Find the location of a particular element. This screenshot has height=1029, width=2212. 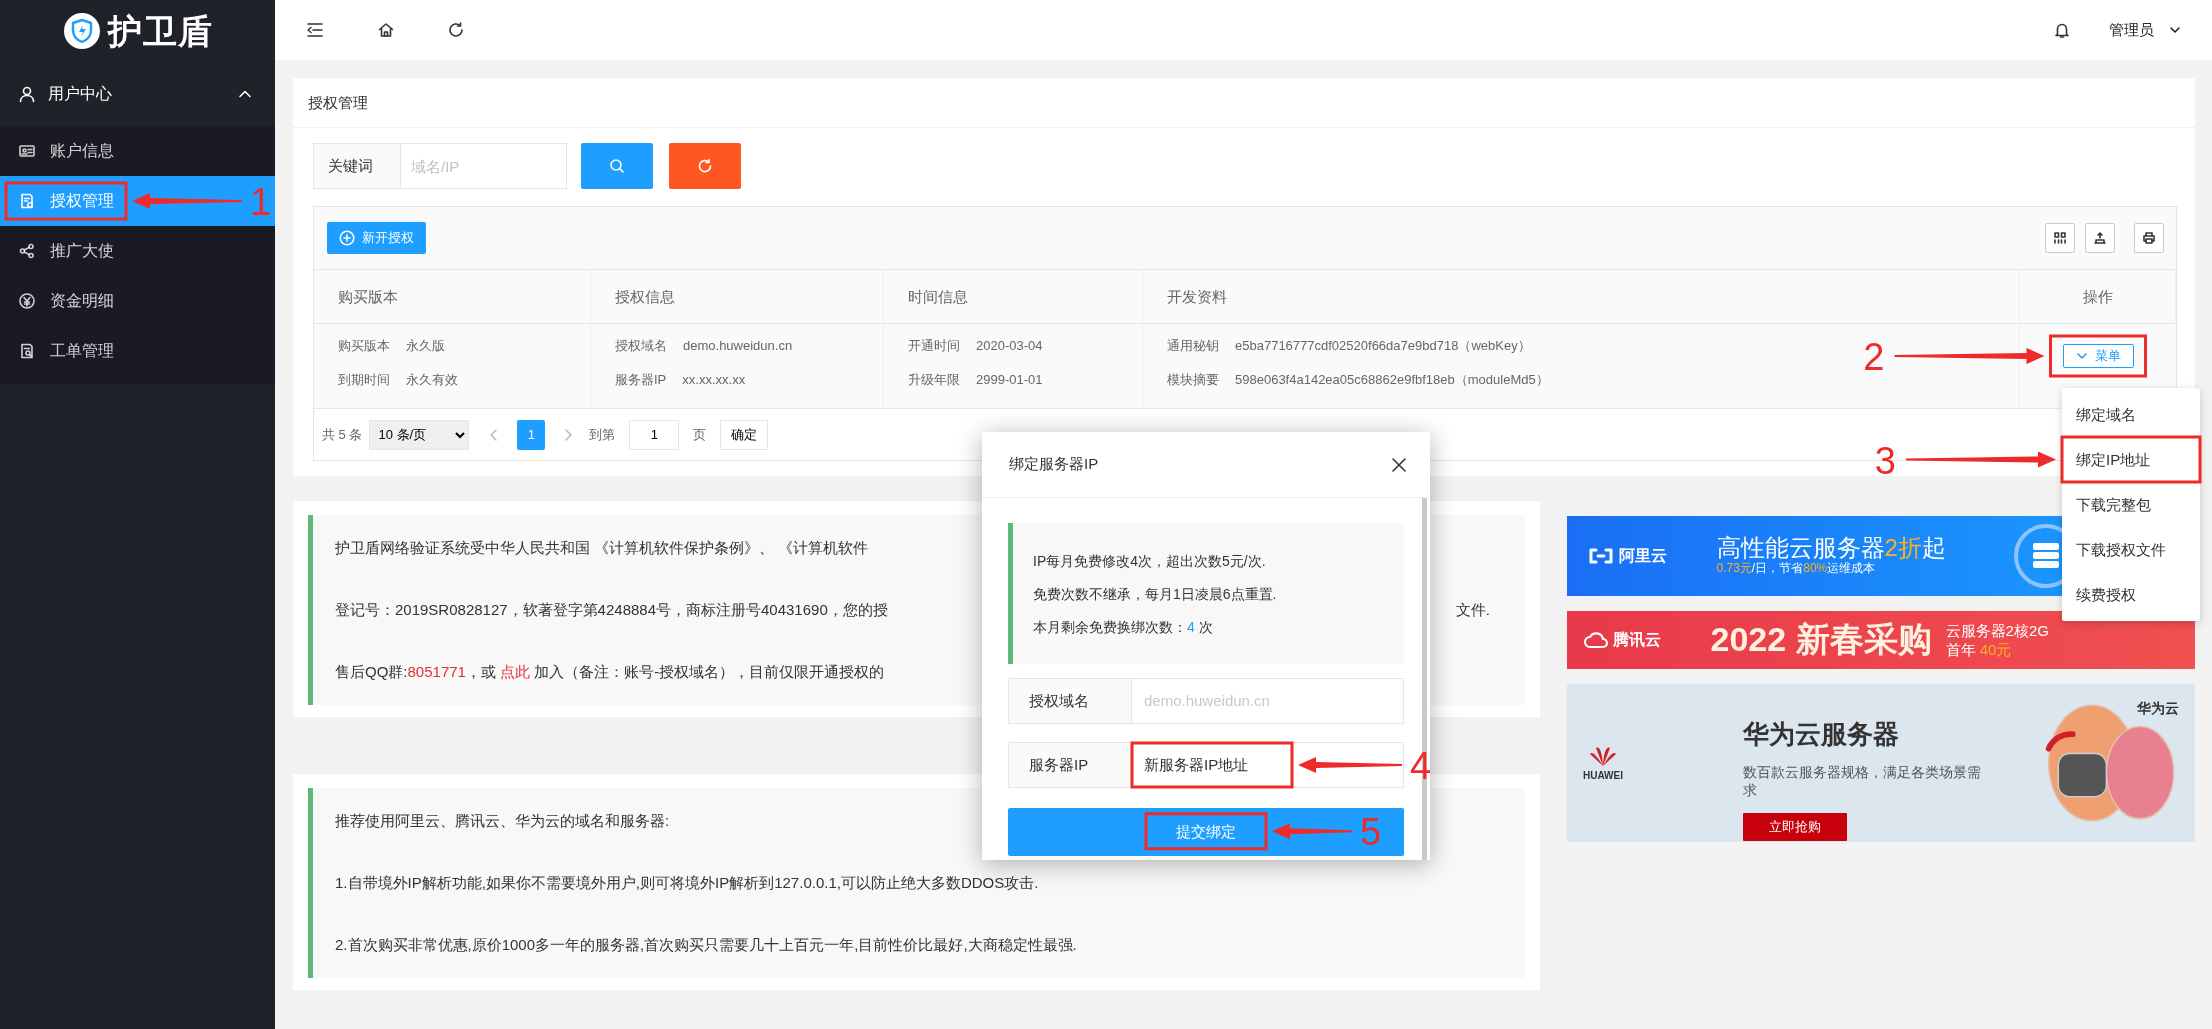

column-header: 操作 is located at coordinates (2098, 297).